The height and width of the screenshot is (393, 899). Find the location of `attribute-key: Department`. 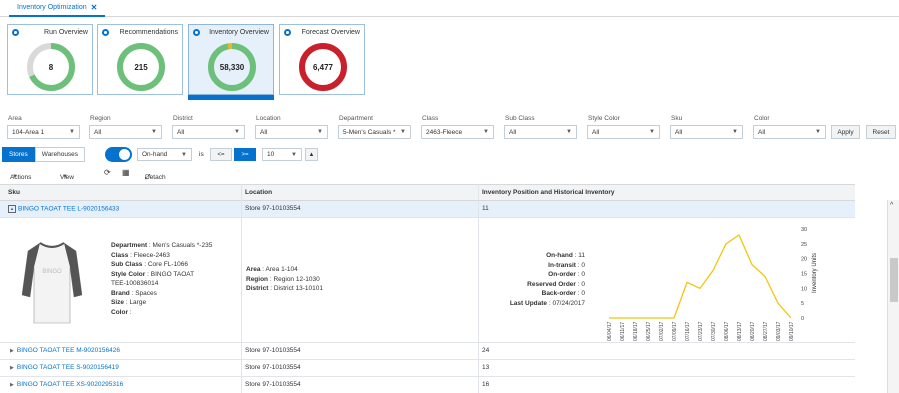

attribute-key: Department is located at coordinates (129, 245).